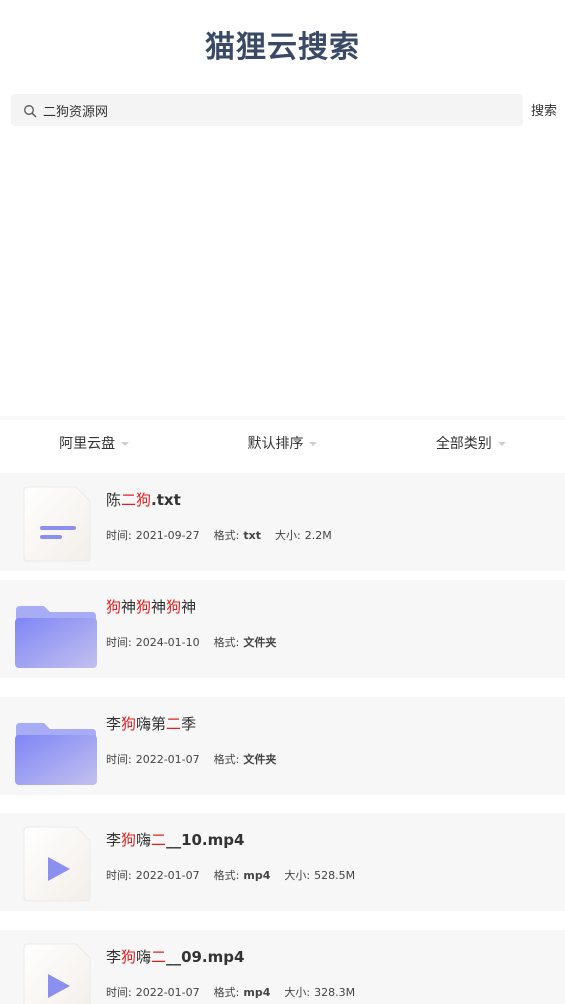 The width and height of the screenshot is (565, 1004). I want to click on result-item: 李狗嗨第二季时间: 2022-01-07 格式: 文件夹, so click(282, 746).